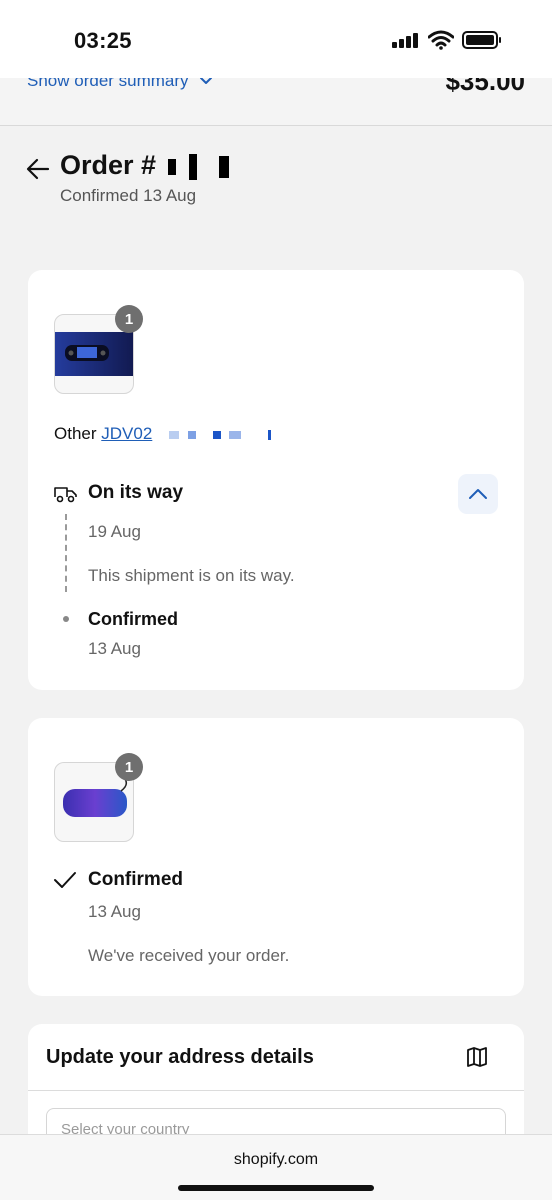 The width and height of the screenshot is (552, 1200). Describe the element at coordinates (75, 433) in the screenshot. I see `product-type: Other` at that location.